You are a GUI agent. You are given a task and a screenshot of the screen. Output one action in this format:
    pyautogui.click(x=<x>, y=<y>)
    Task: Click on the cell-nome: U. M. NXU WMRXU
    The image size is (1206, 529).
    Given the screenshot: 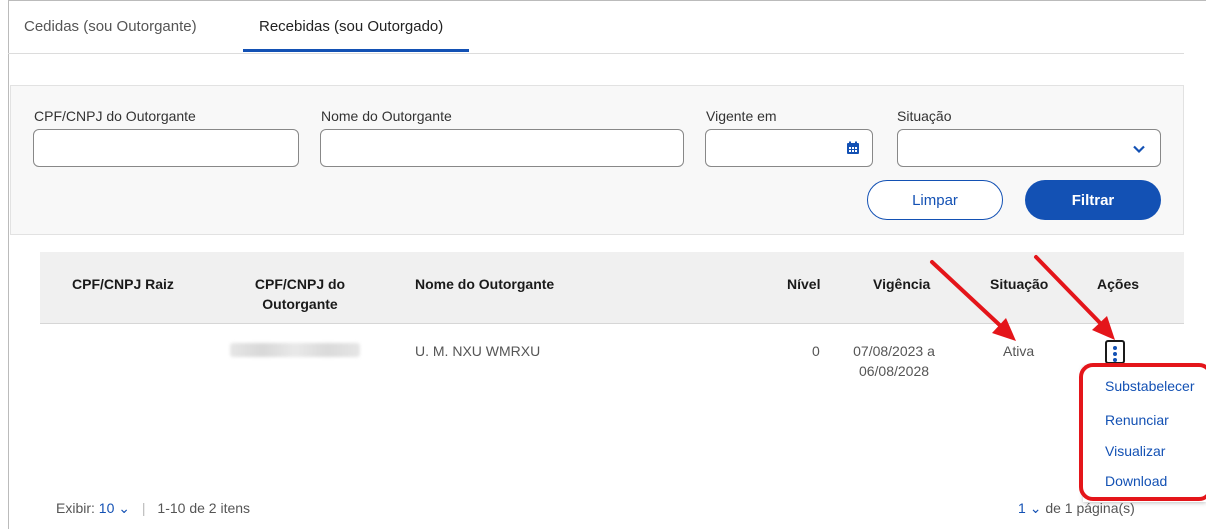 What is the action you would take?
    pyautogui.click(x=478, y=351)
    